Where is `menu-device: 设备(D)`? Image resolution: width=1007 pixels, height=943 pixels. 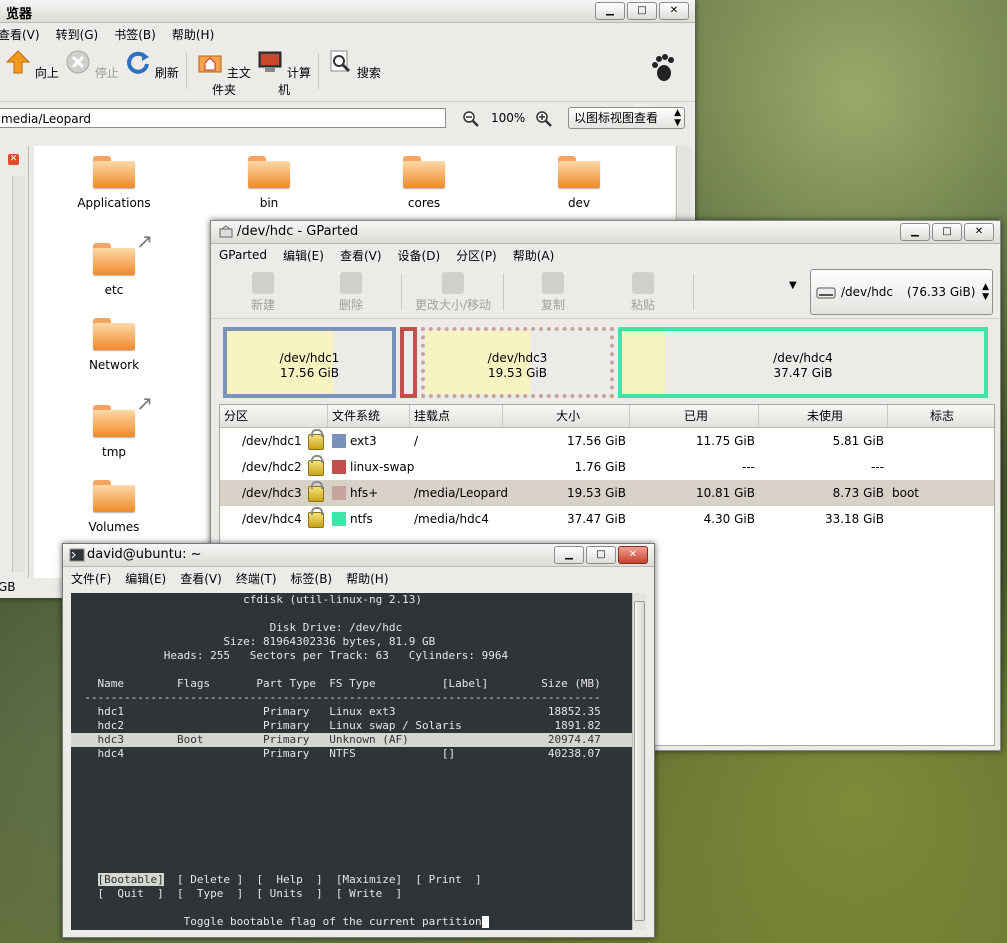 menu-device: 设备(D) is located at coordinates (419, 255).